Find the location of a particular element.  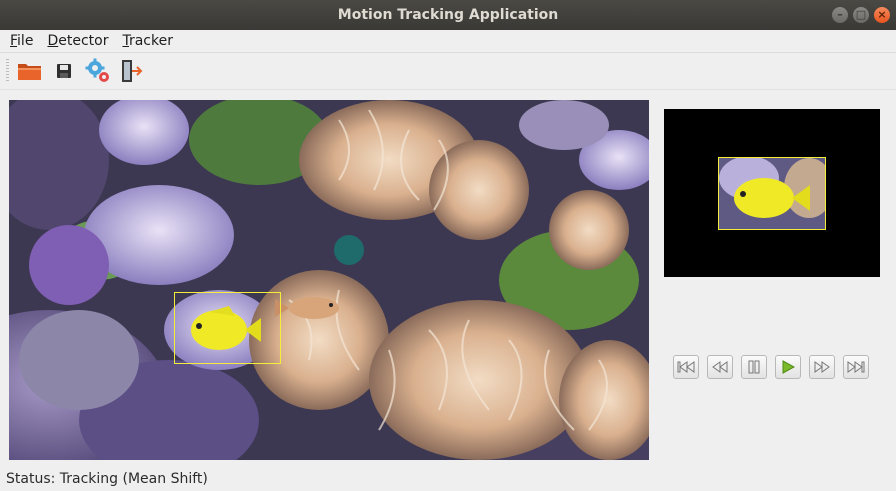

menu-file: File is located at coordinates (21, 41).